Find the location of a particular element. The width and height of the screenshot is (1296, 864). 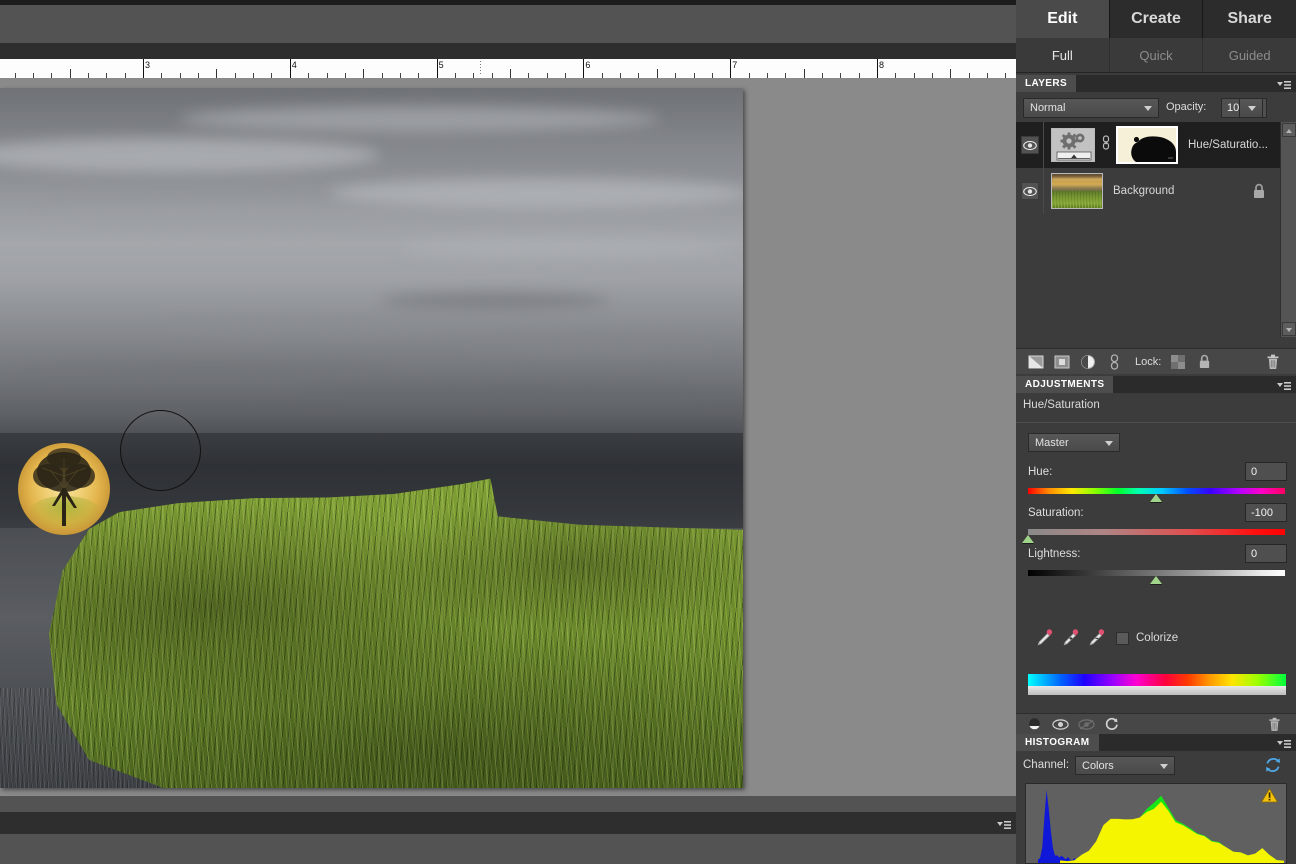

lock-all-icon is located at coordinates (1204, 362).